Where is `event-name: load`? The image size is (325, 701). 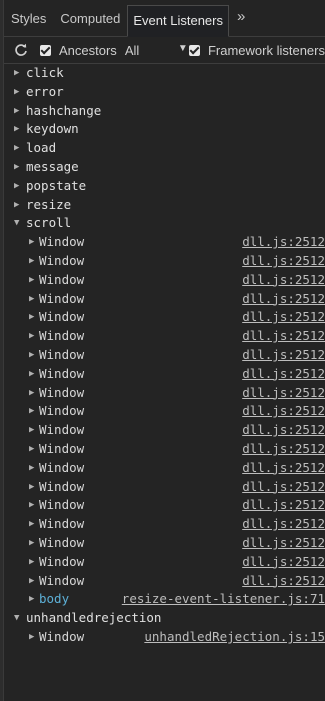
event-name: load is located at coordinates (41, 148).